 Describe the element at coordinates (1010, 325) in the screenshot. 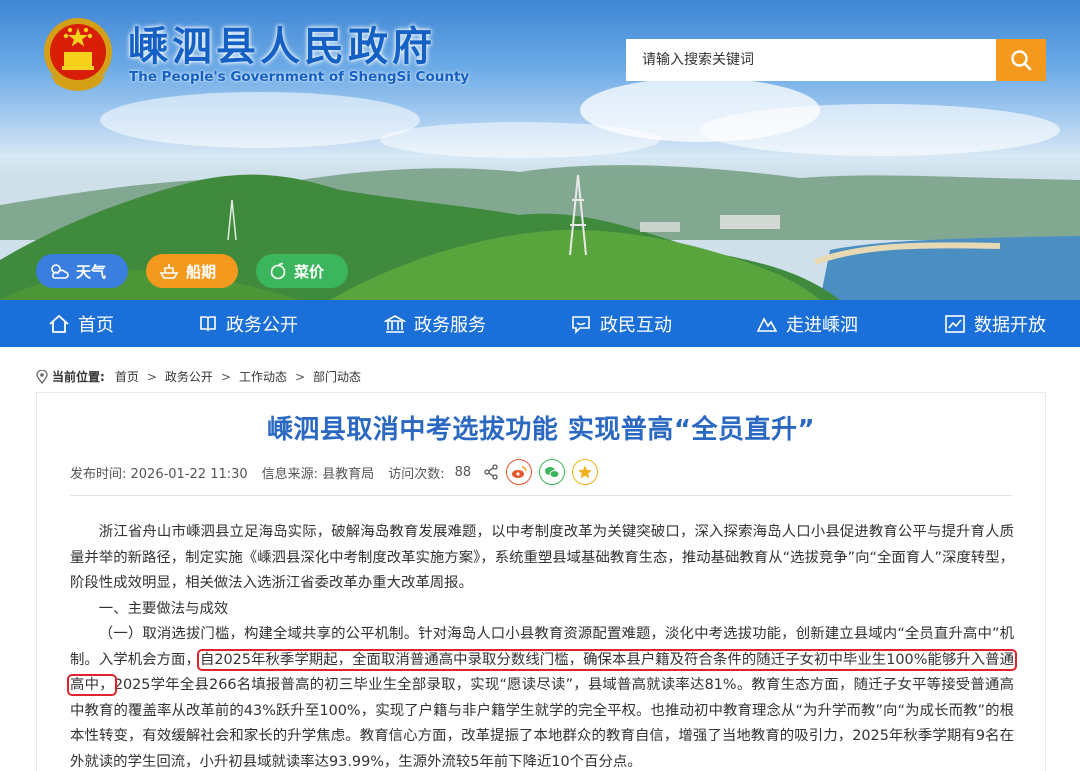

I see `nav-label: 数据开放` at that location.